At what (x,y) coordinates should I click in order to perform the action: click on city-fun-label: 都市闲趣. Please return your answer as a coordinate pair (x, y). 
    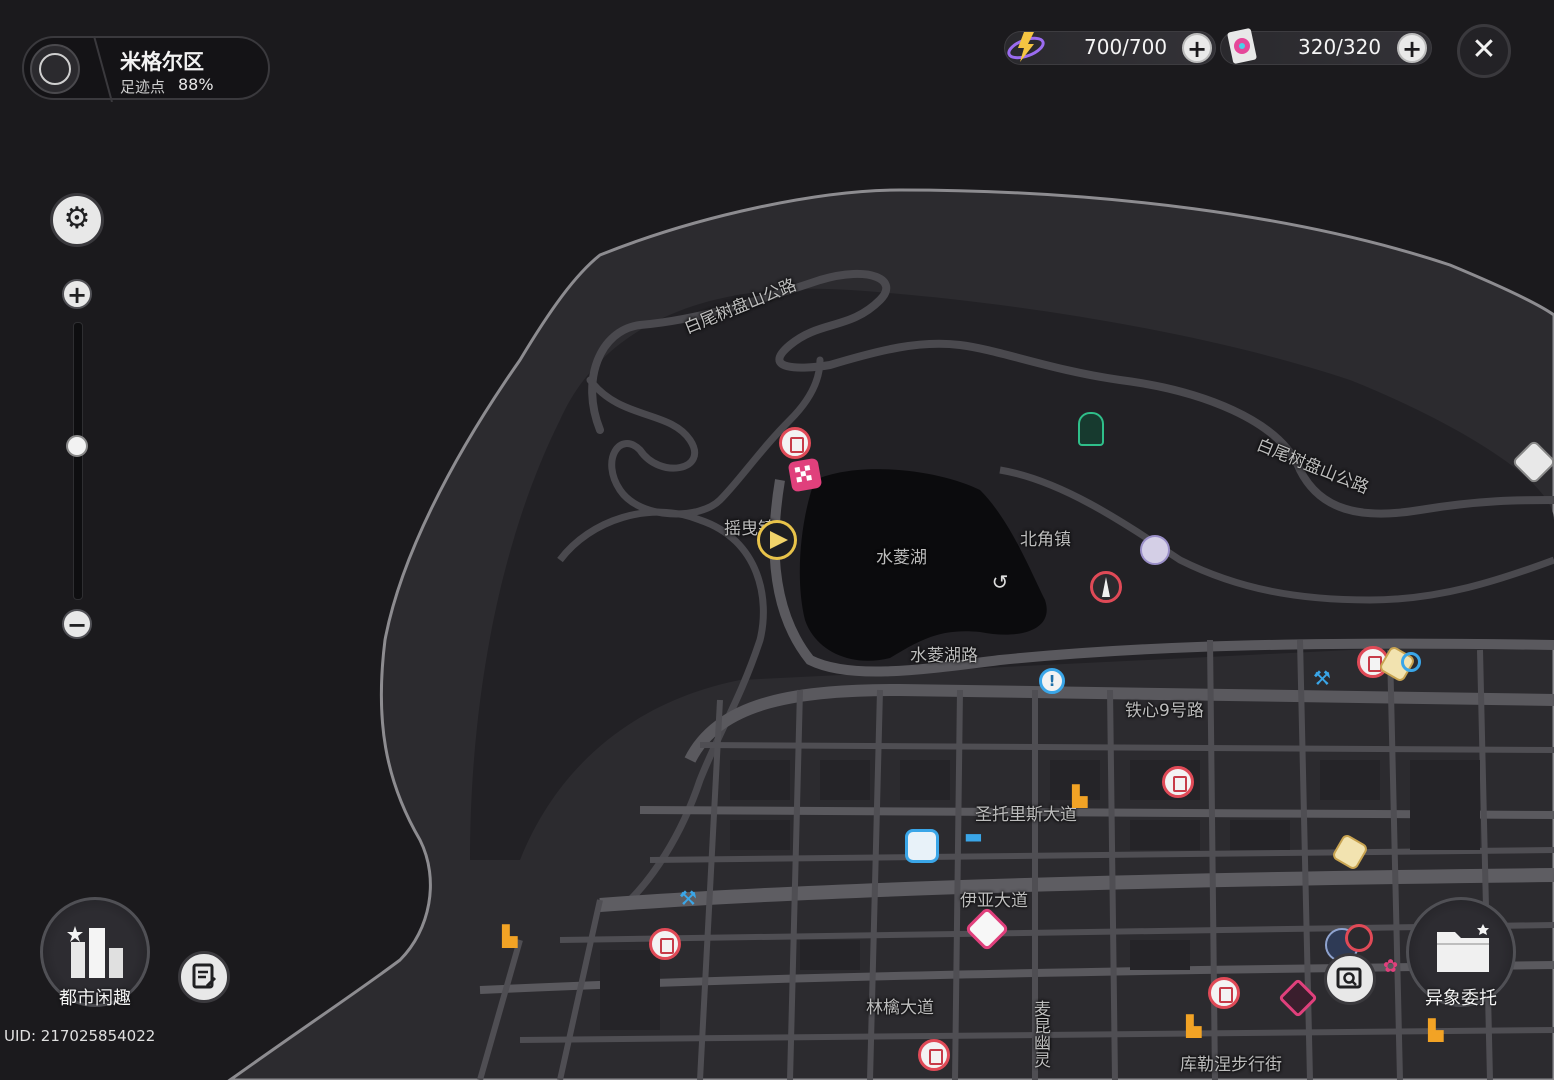
    Looking at the image, I should click on (95, 998).